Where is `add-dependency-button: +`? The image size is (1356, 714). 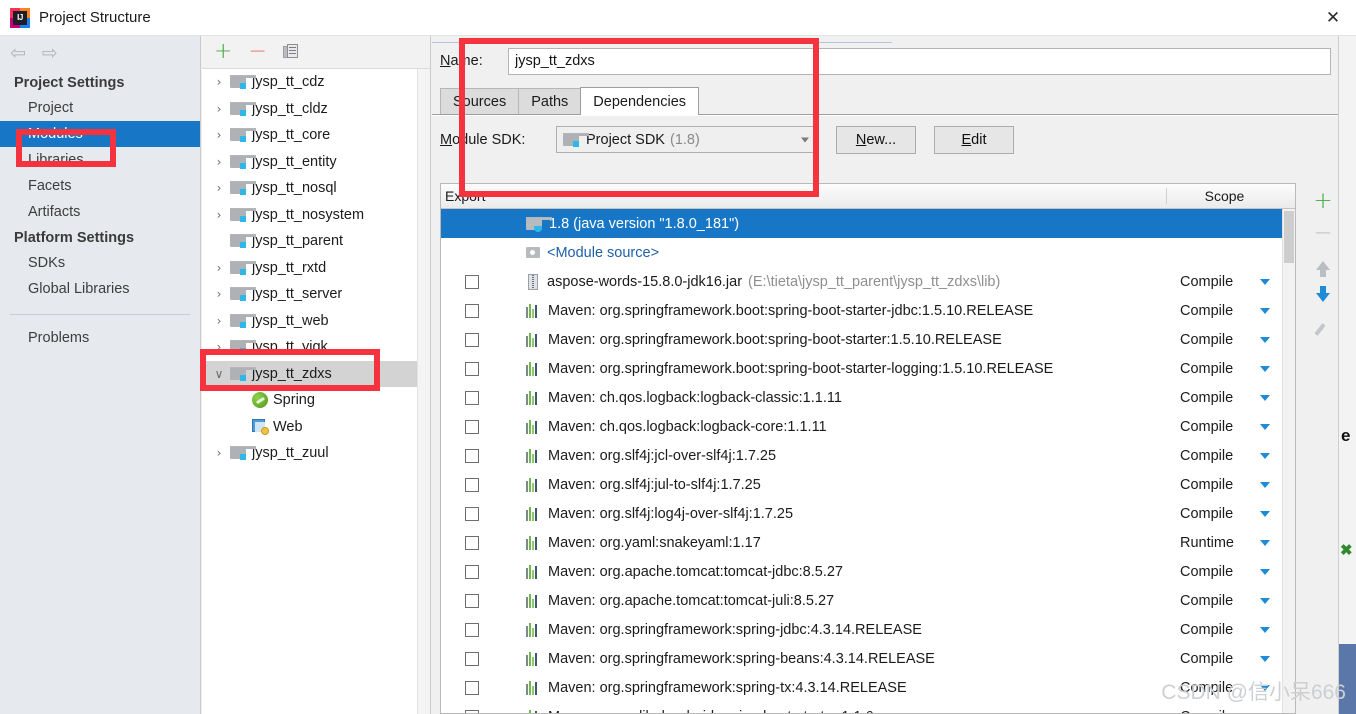 add-dependency-button: + is located at coordinates (1323, 201).